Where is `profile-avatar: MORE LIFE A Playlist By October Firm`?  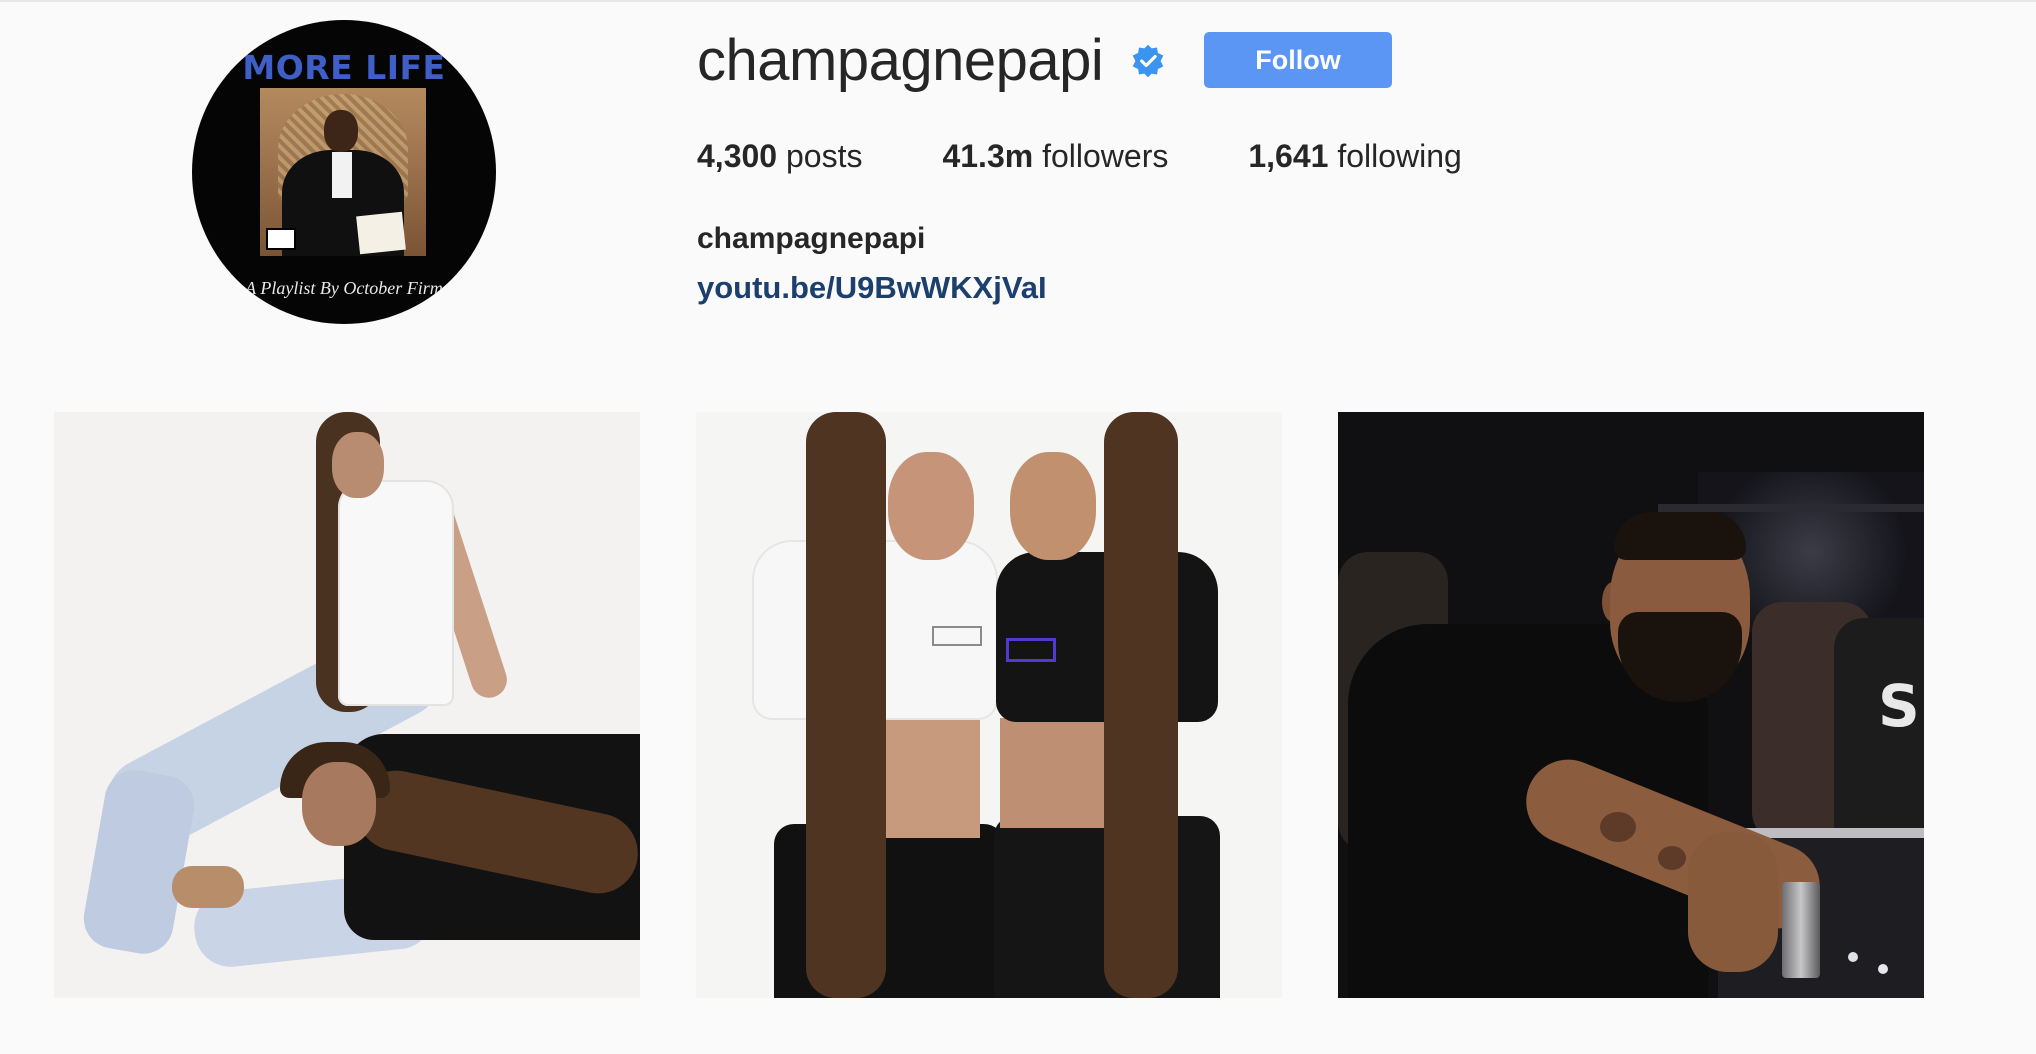 profile-avatar: MORE LIFE A Playlist By October Firm is located at coordinates (344, 172).